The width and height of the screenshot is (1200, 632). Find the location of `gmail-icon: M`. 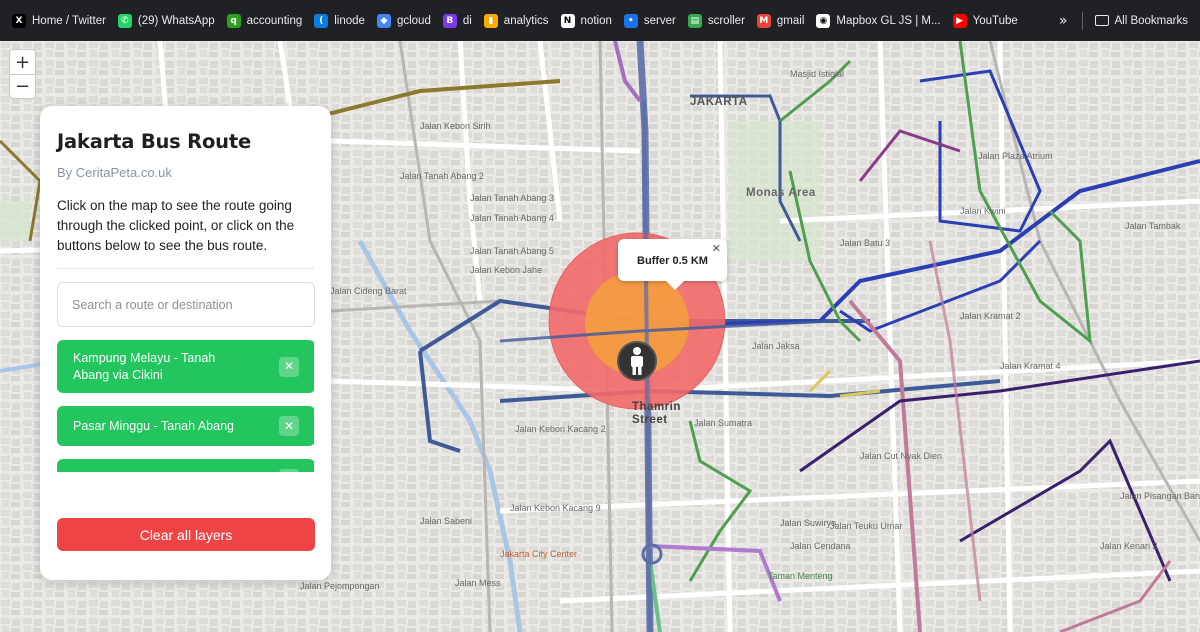

gmail-icon: M is located at coordinates (763, 20).